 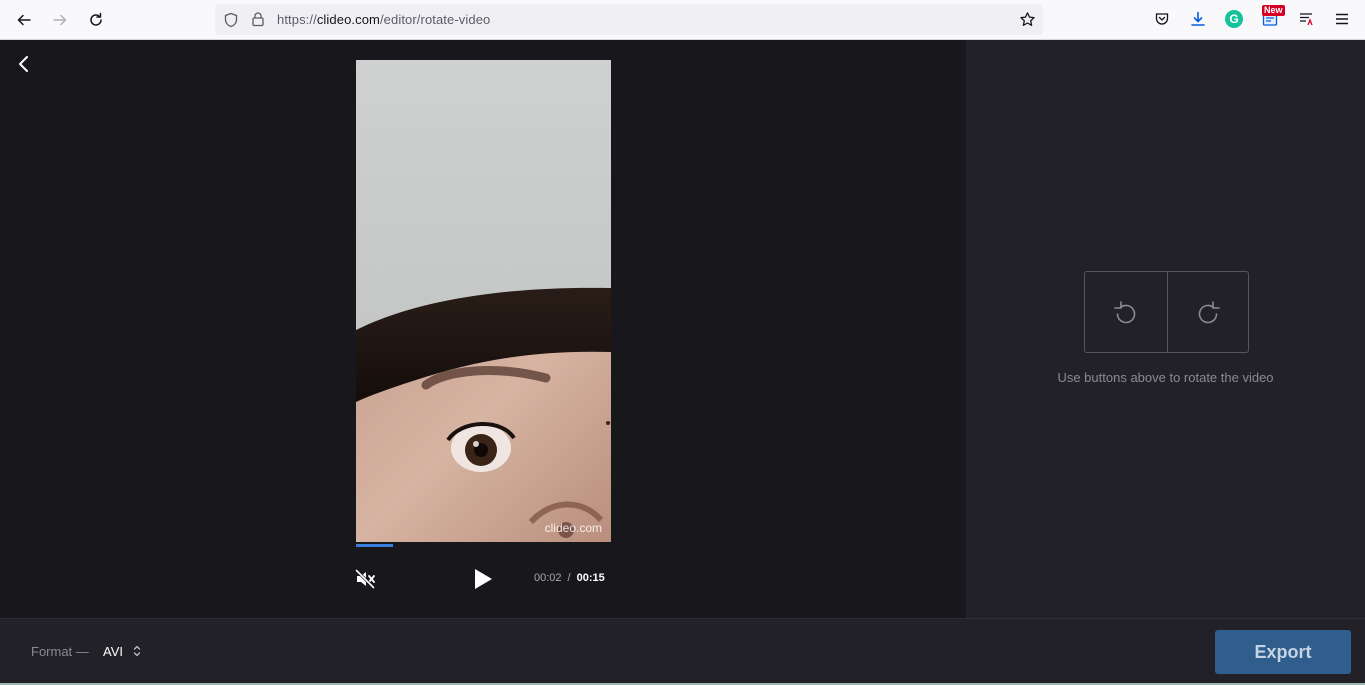 What do you see at coordinates (548, 578) in the screenshot?
I see `current-time: 00:02` at bounding box center [548, 578].